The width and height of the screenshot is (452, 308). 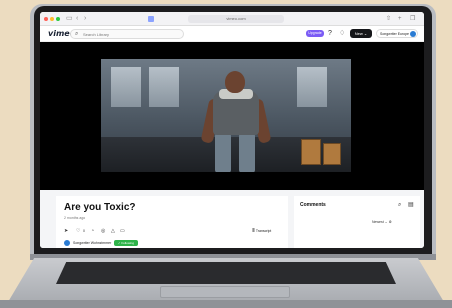 I want to click on following-button: ✓ Following, so click(x=126, y=243).